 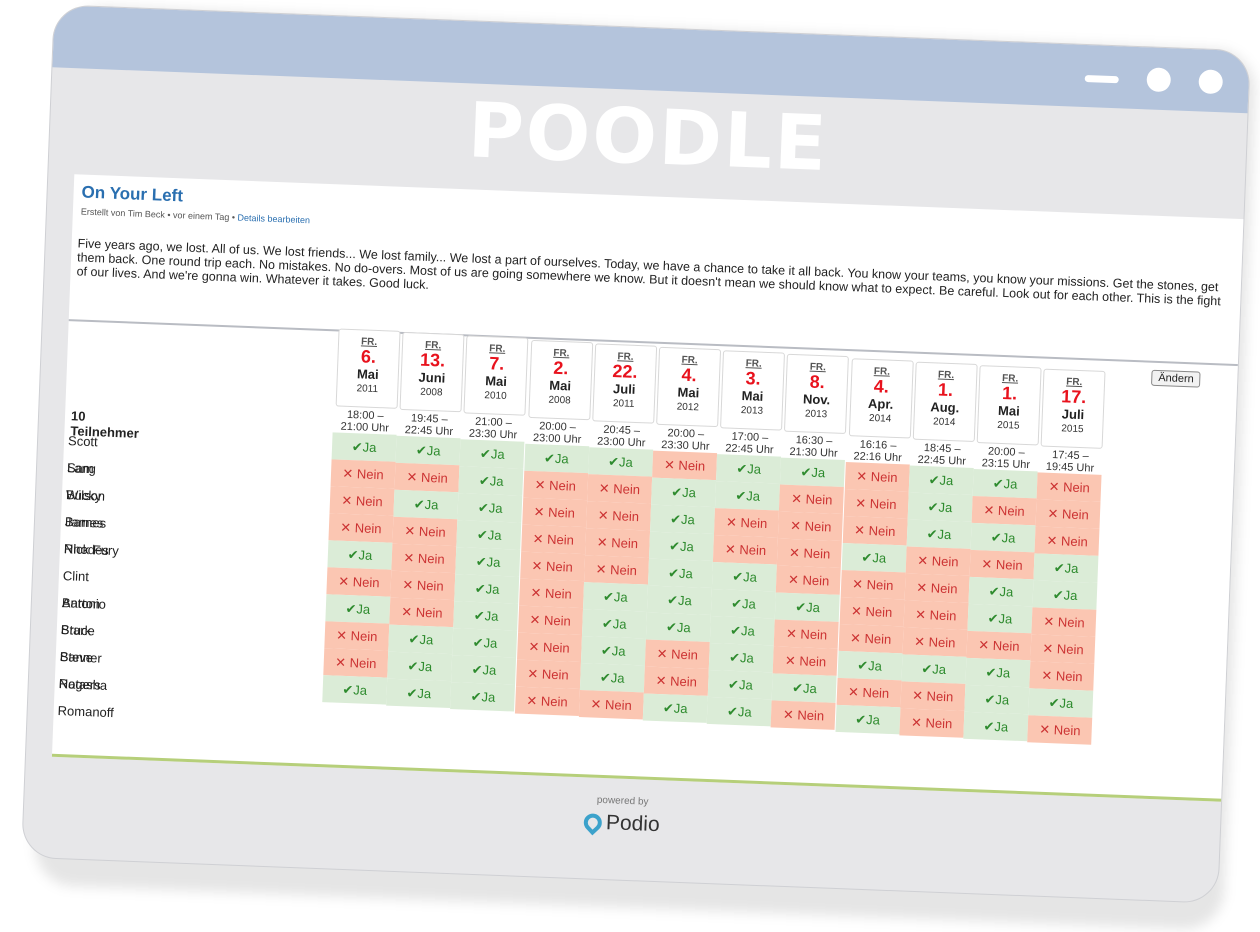 I want to click on date-year: 2013, so click(x=752, y=411).